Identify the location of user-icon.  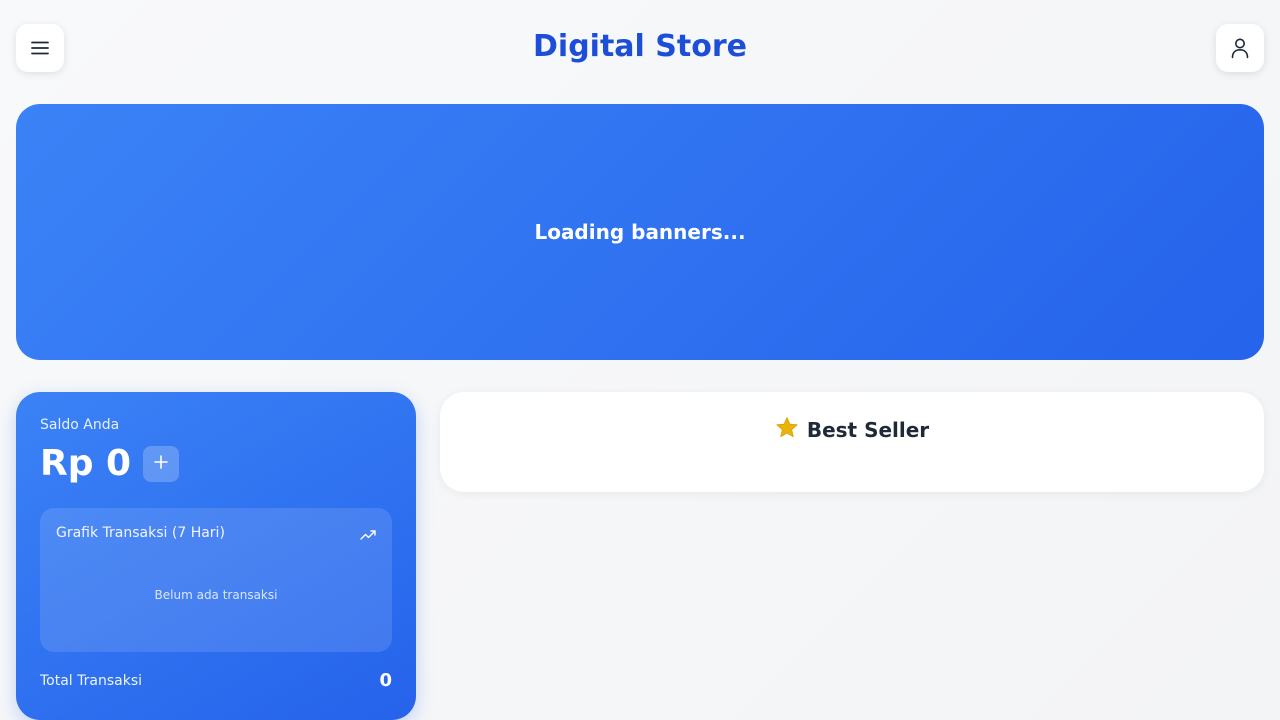
(1240, 48).